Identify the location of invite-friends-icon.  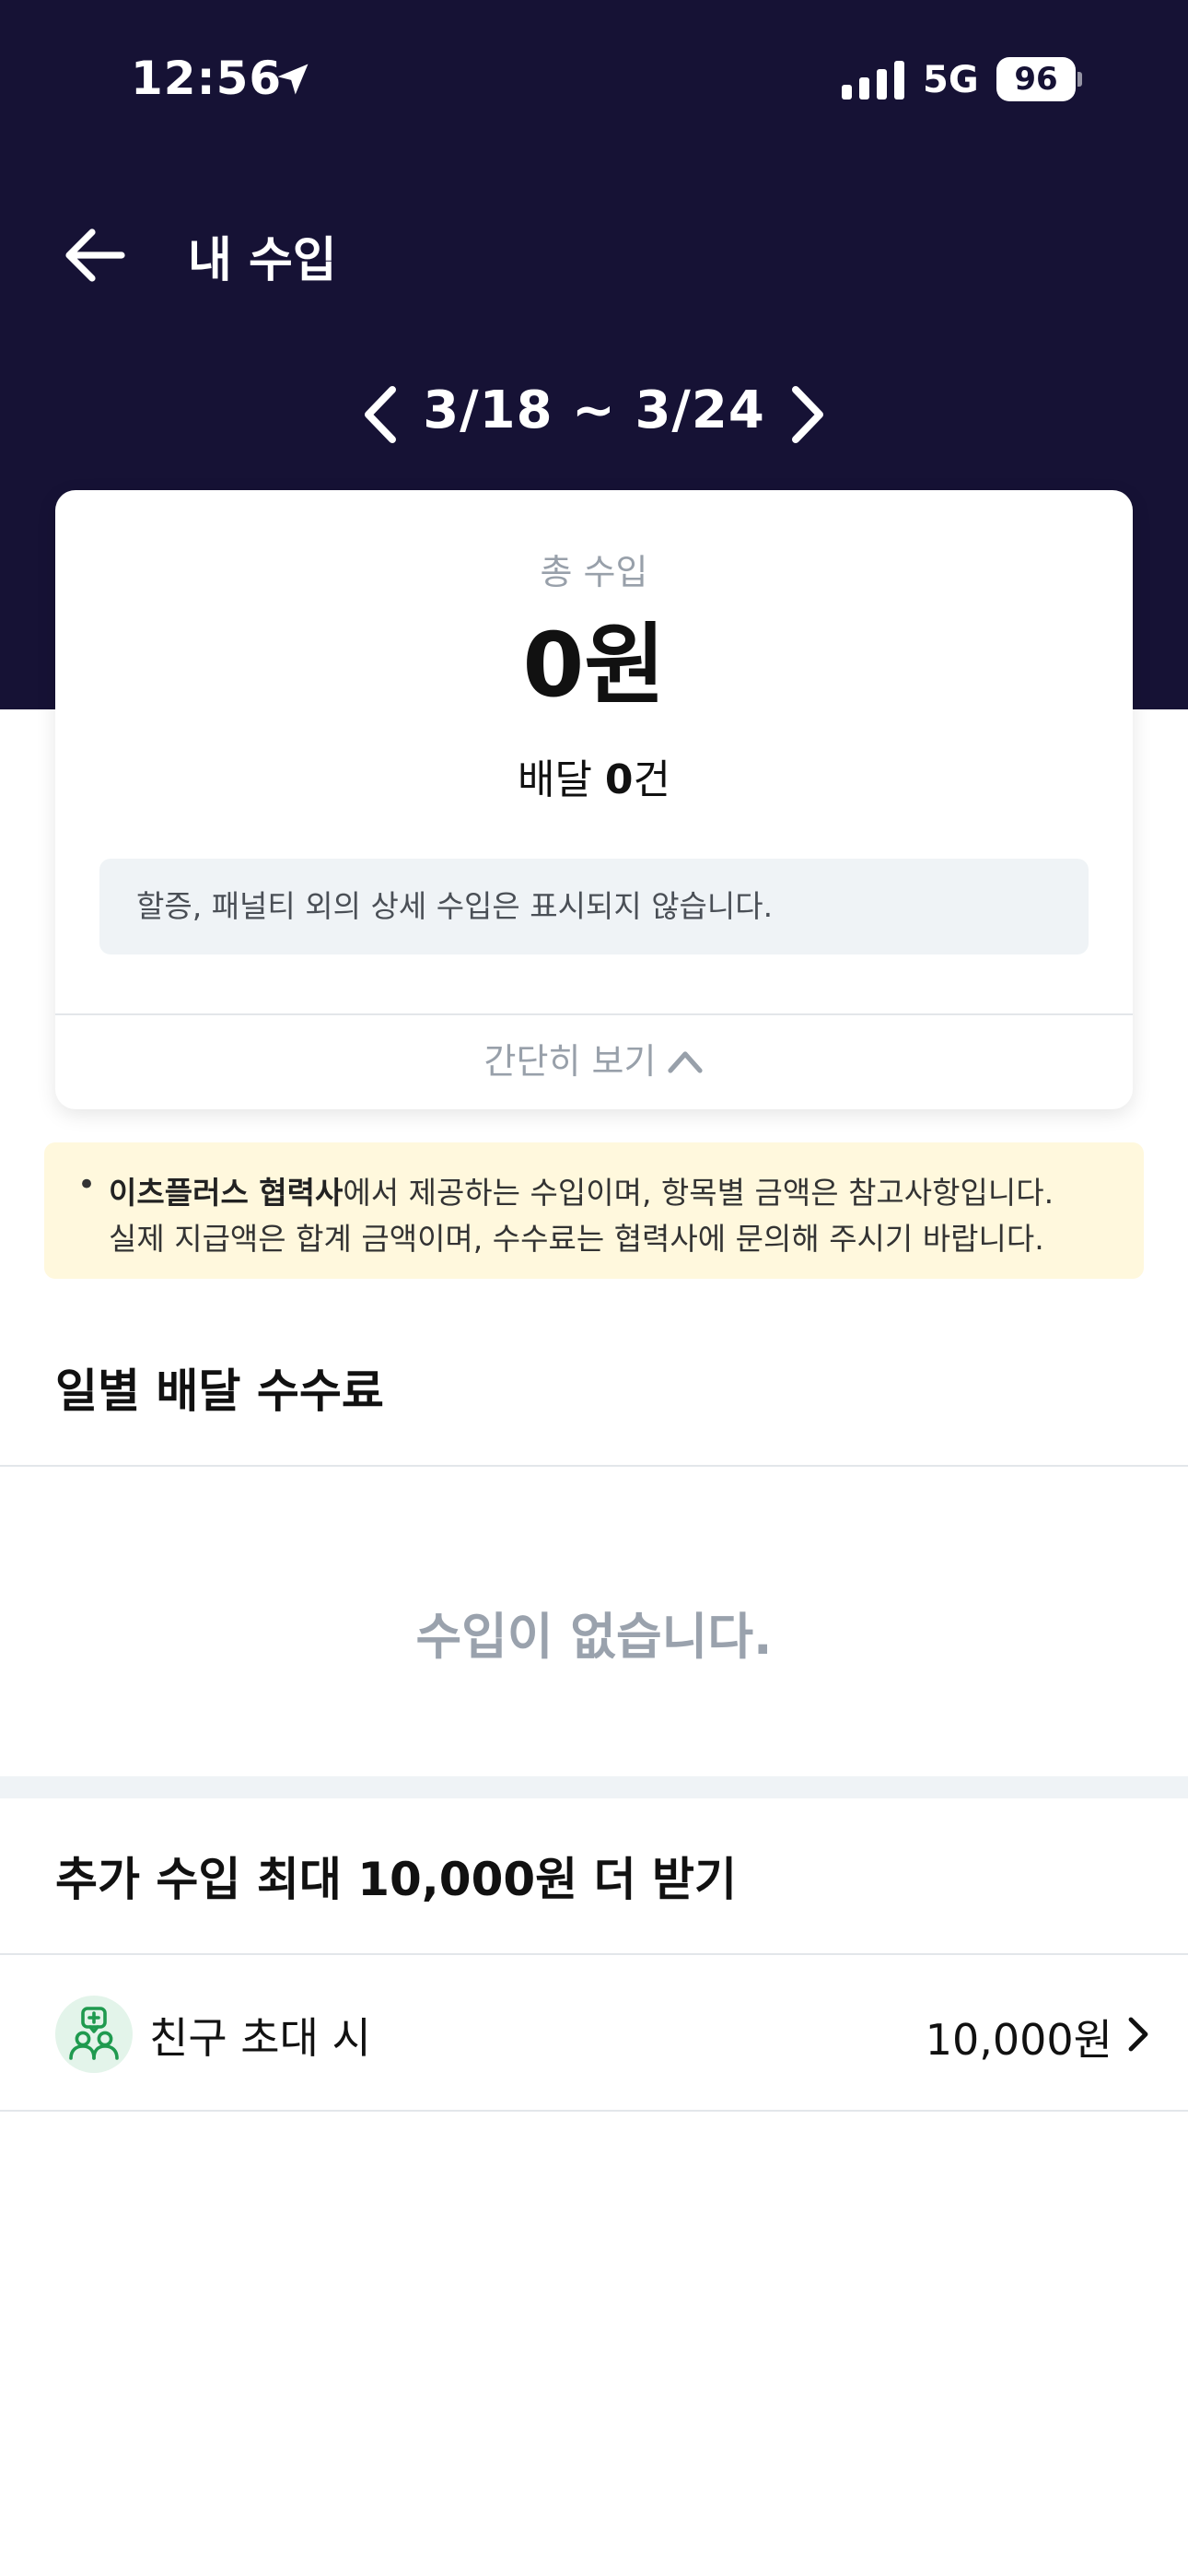
(94, 2034).